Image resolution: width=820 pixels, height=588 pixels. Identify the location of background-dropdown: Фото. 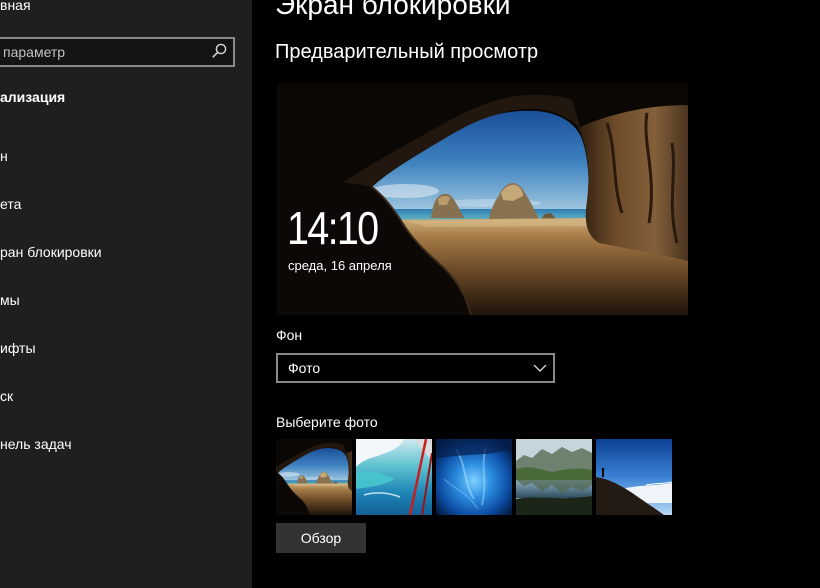
(415, 368).